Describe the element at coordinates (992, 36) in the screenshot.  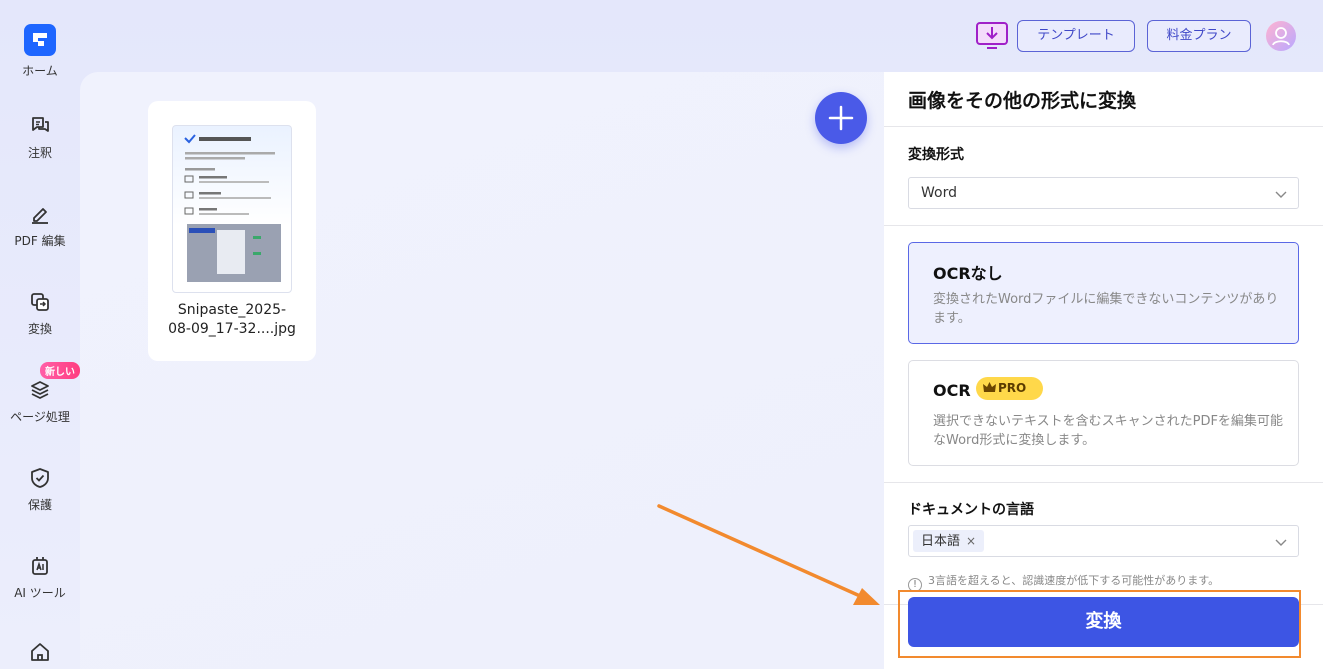
I see `download-desktop-icon` at that location.